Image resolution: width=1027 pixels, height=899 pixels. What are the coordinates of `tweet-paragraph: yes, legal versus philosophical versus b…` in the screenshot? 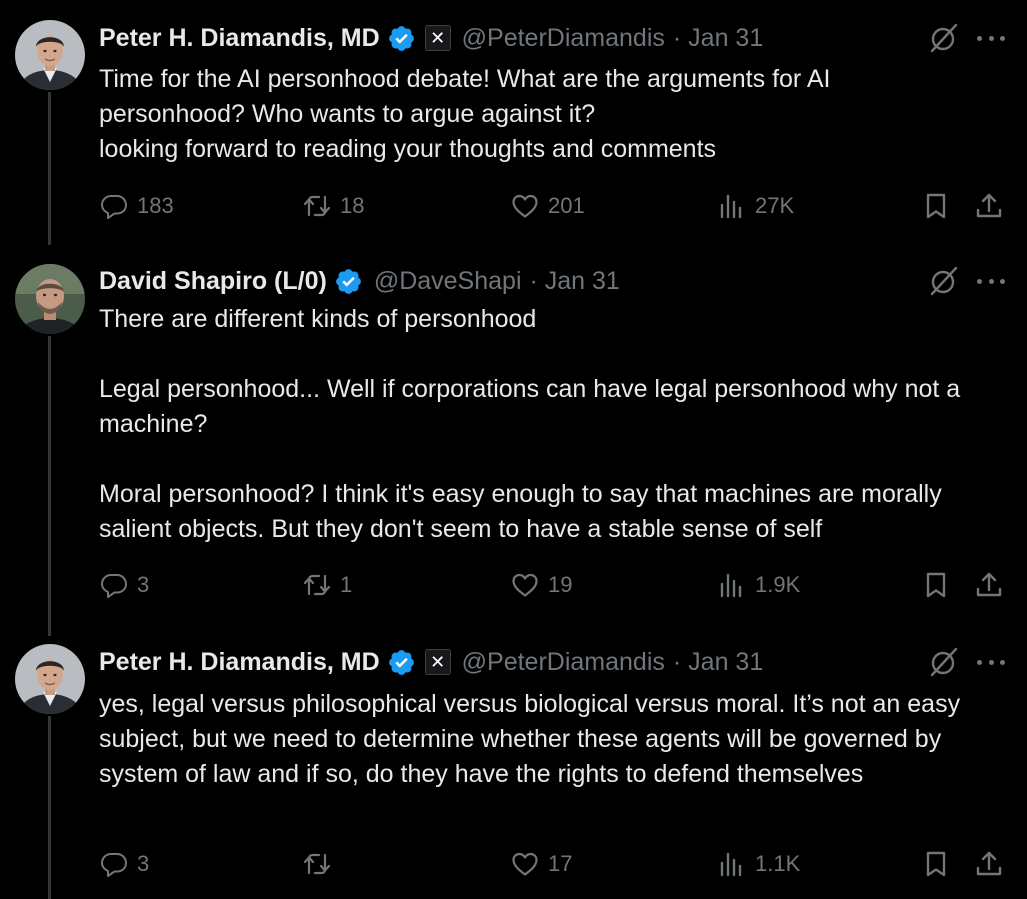 It's located at (530, 739).